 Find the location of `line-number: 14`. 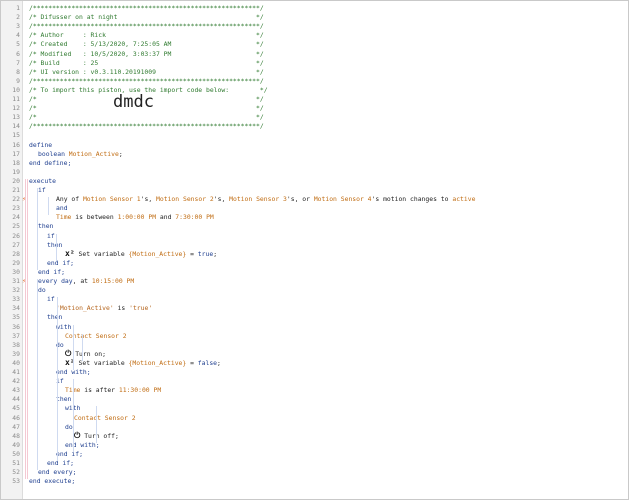

line-number: 14 is located at coordinates (16, 126).